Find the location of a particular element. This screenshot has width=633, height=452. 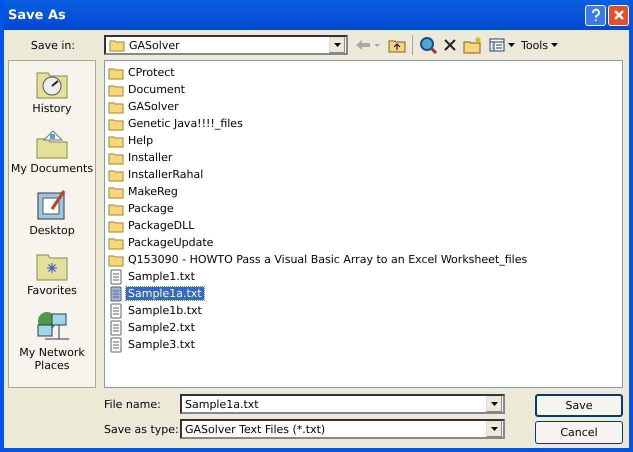

file-name: Document is located at coordinates (156, 89).